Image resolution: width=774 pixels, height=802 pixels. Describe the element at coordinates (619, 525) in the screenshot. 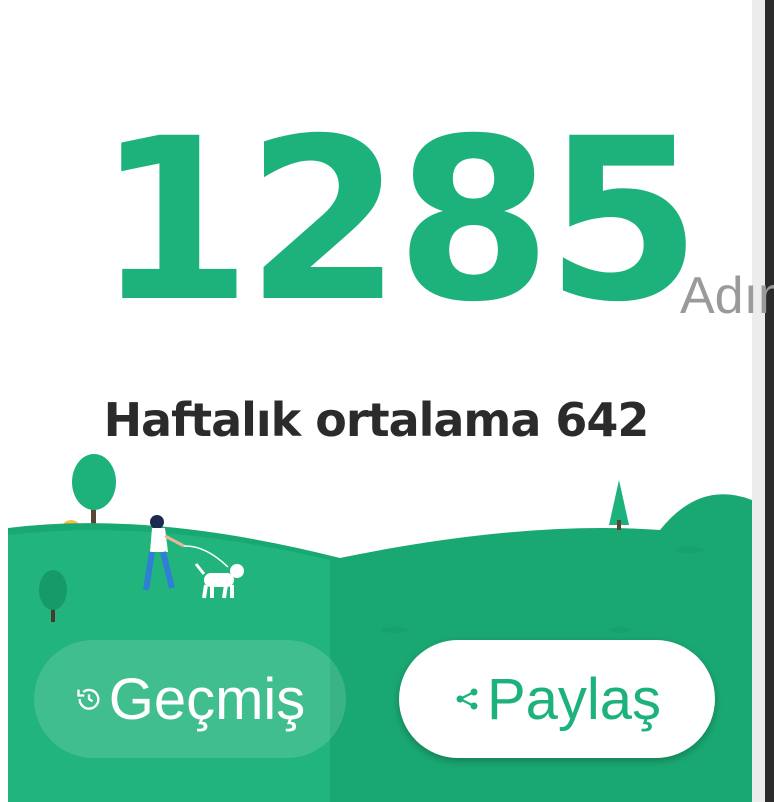

I see `pine-trunk` at that location.